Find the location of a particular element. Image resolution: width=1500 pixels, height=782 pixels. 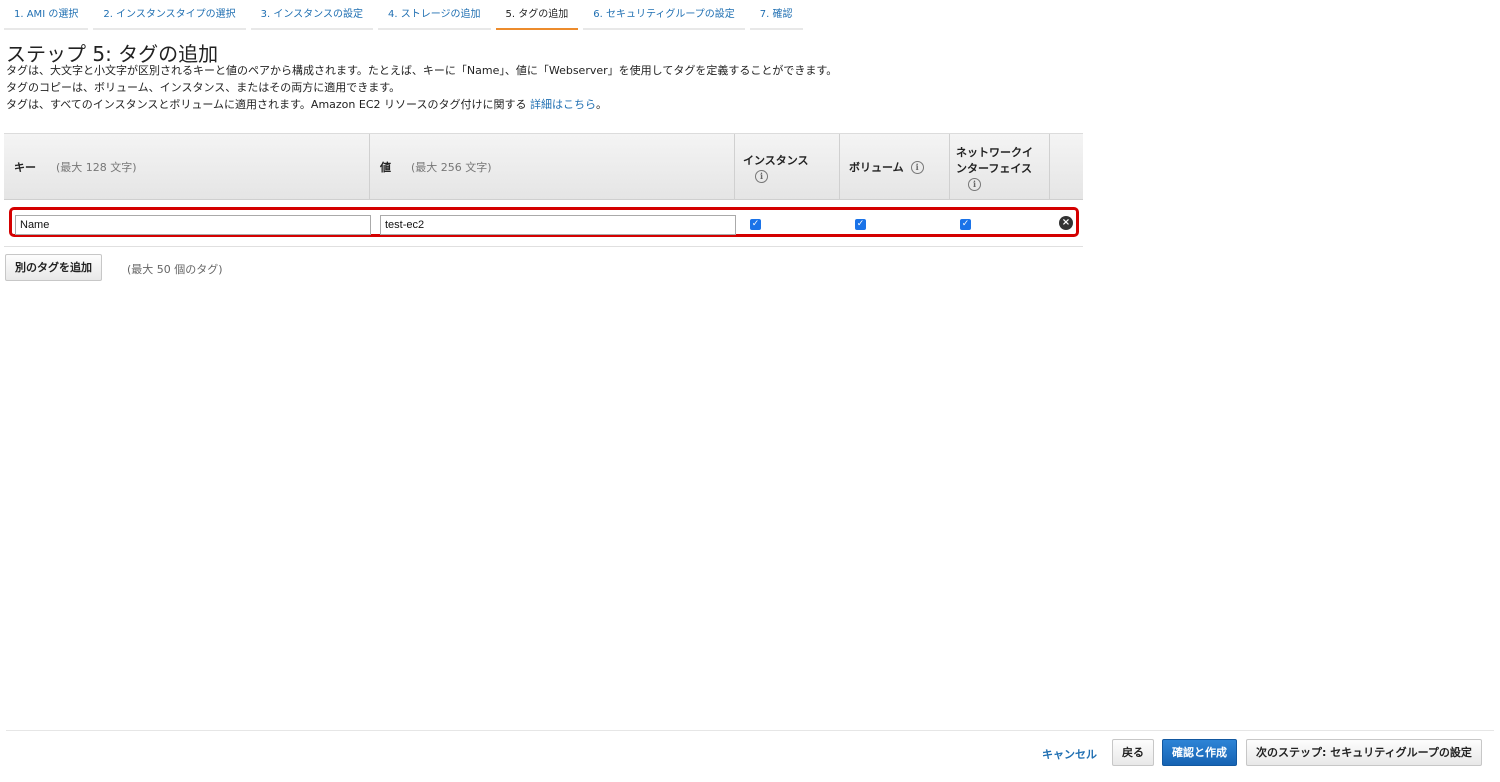

tag-value-input is located at coordinates (558, 225).